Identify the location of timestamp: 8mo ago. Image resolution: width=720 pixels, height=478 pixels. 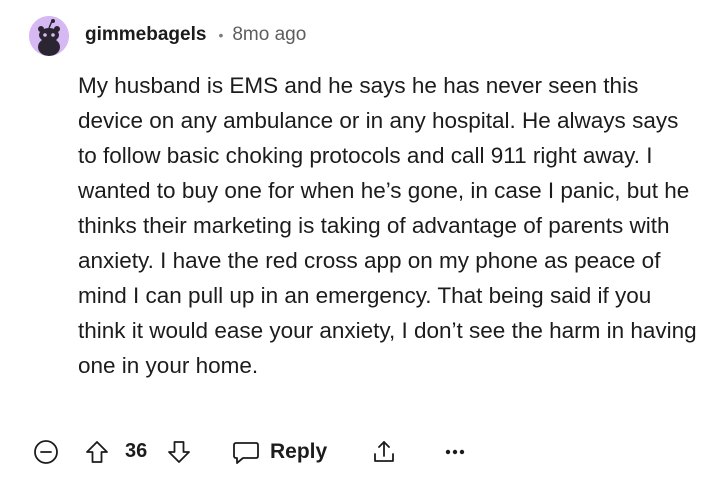
(269, 34).